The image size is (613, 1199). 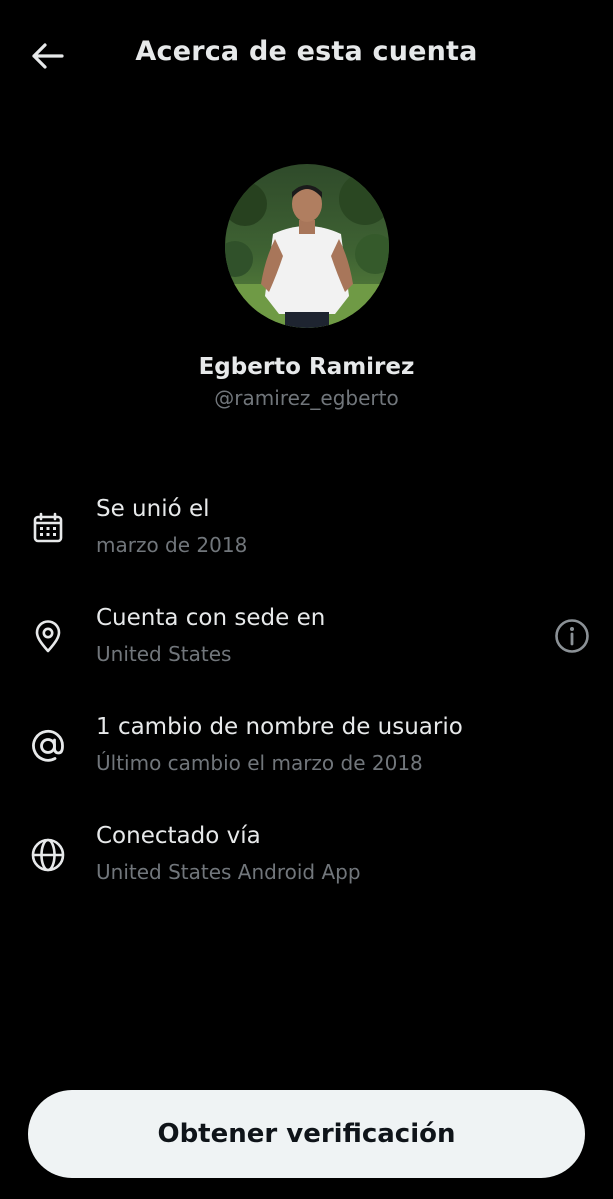 What do you see at coordinates (306, 653) in the screenshot?
I see `list-item-location: Cuenta con sede en United States` at bounding box center [306, 653].